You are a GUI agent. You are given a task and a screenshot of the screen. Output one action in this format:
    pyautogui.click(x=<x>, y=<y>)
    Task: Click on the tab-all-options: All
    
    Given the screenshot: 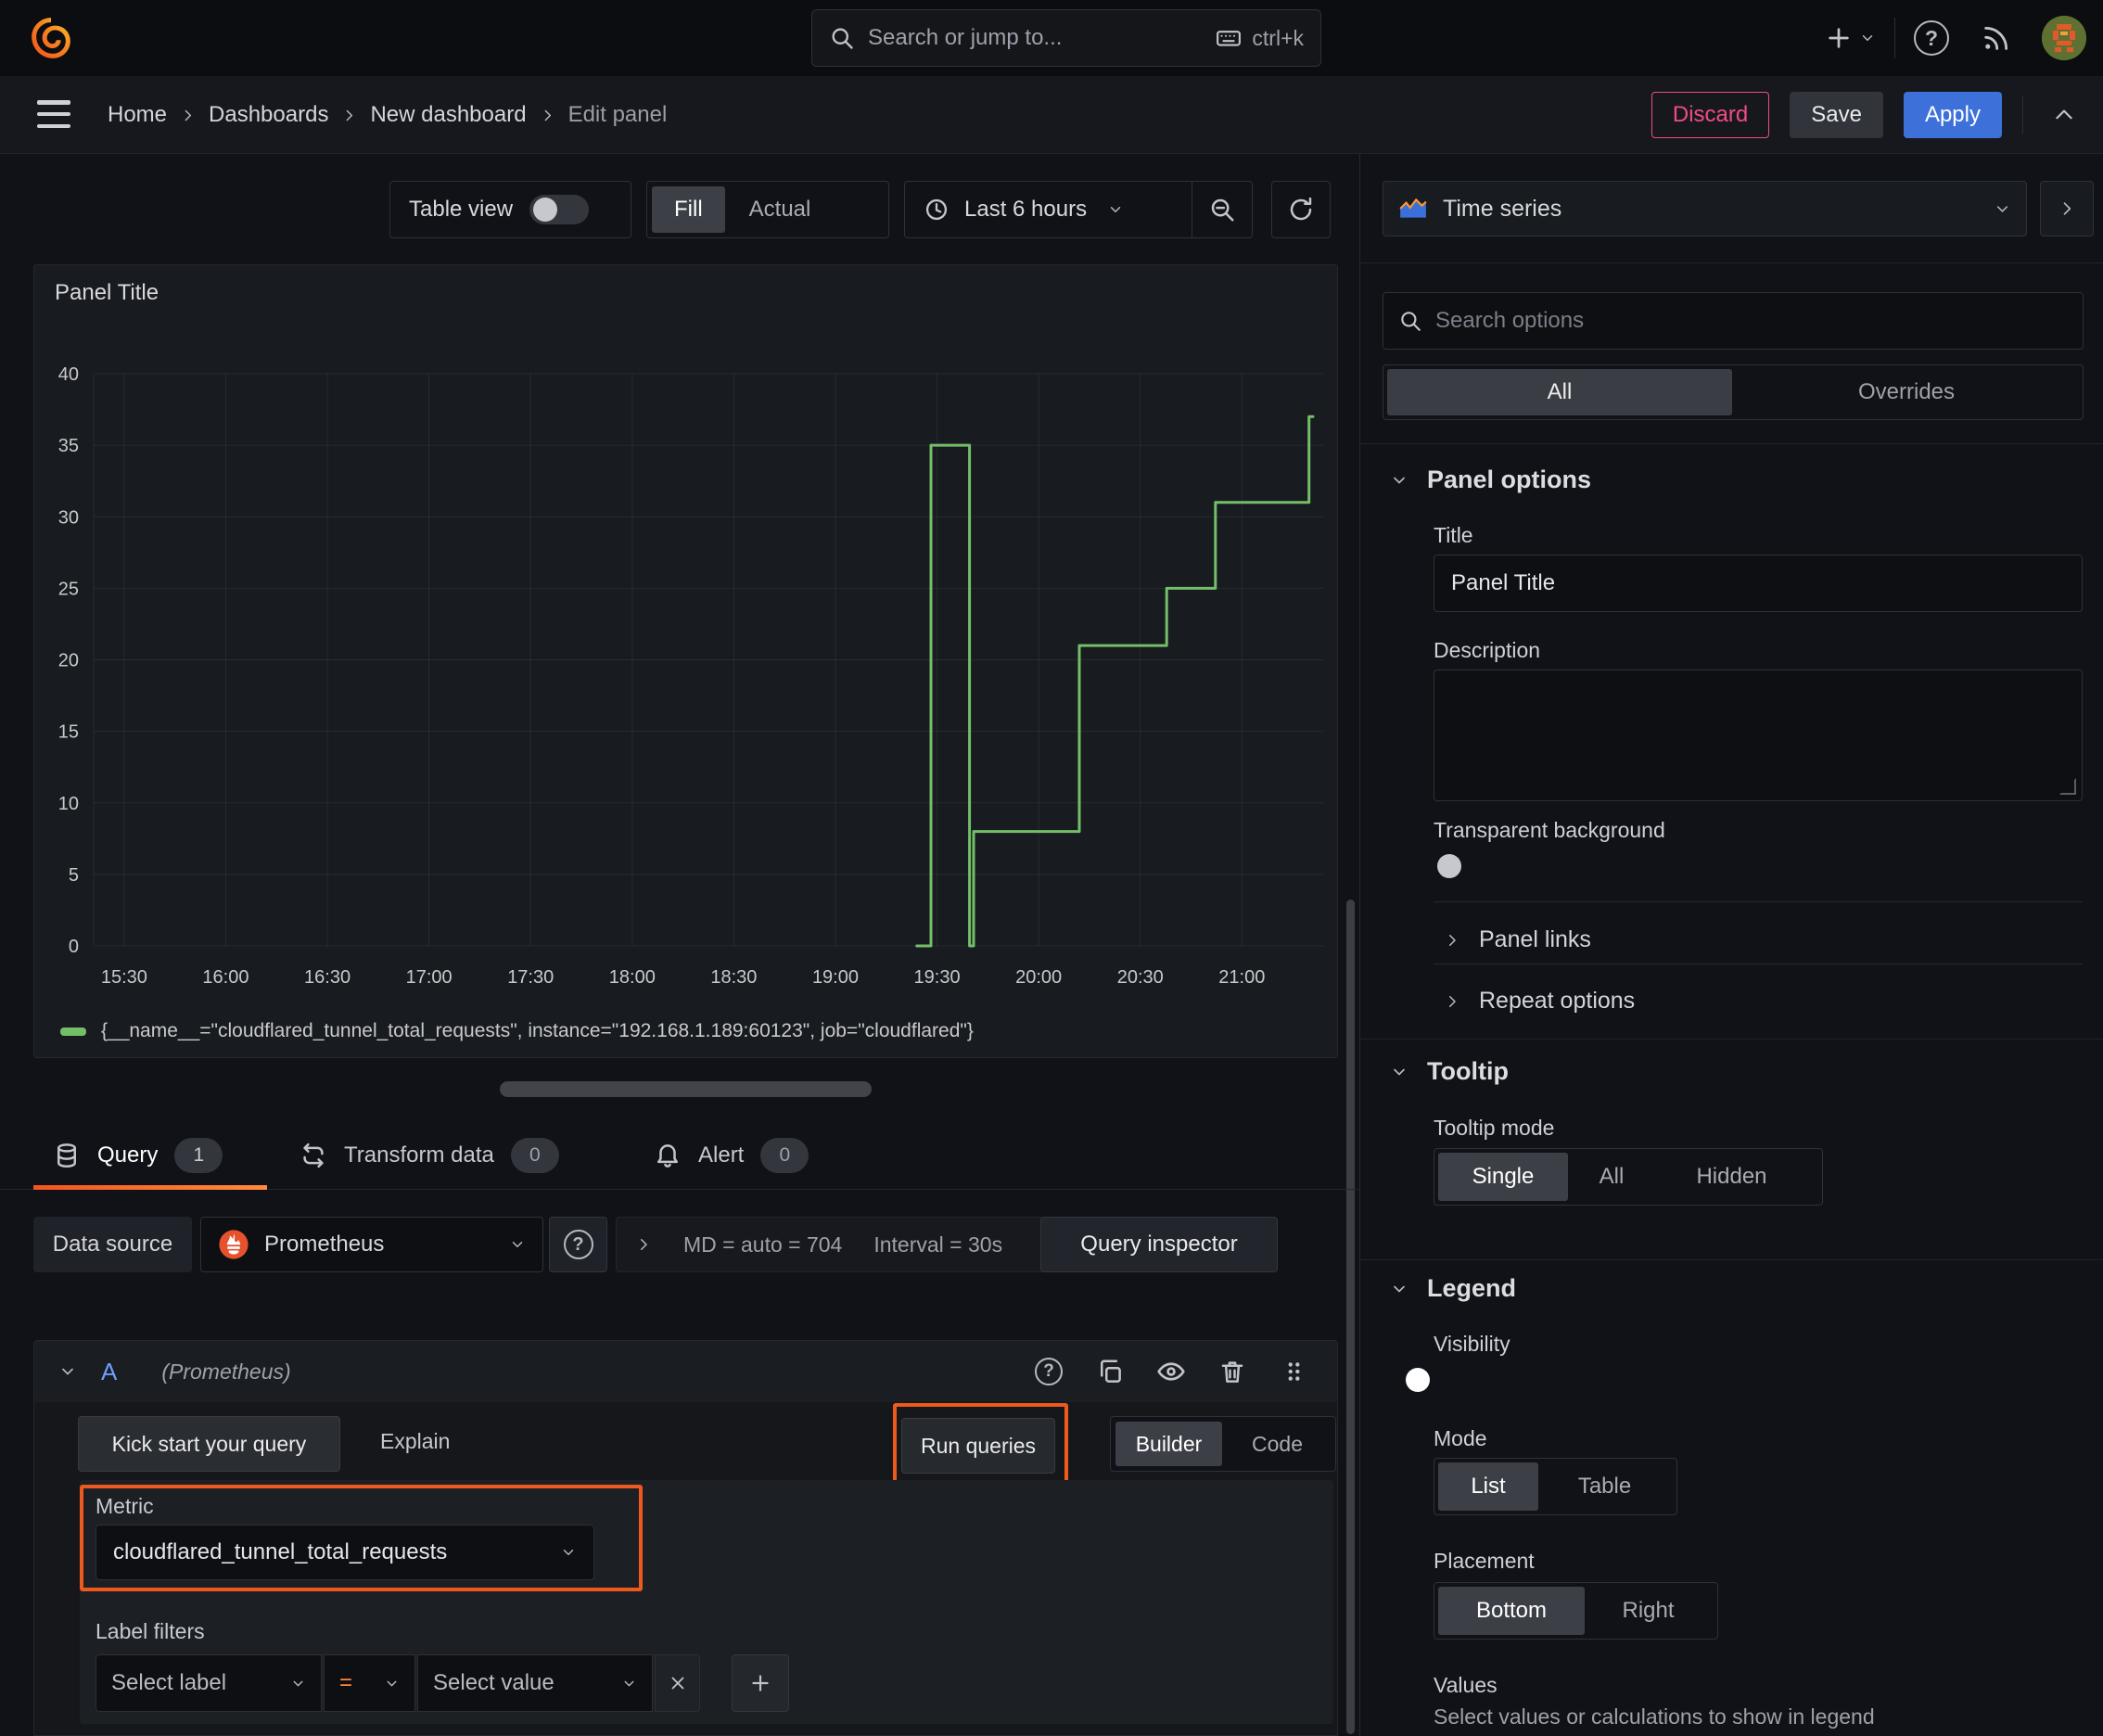 What is the action you would take?
    pyautogui.click(x=1559, y=392)
    